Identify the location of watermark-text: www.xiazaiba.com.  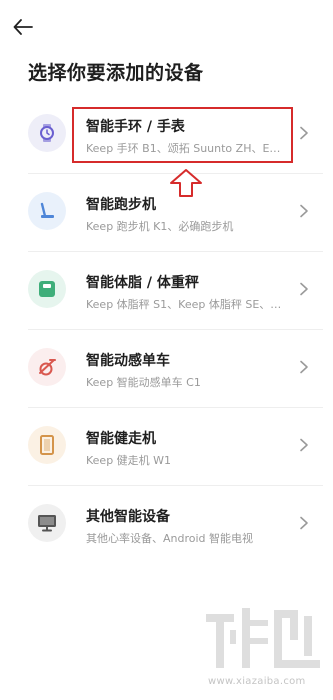
(257, 681).